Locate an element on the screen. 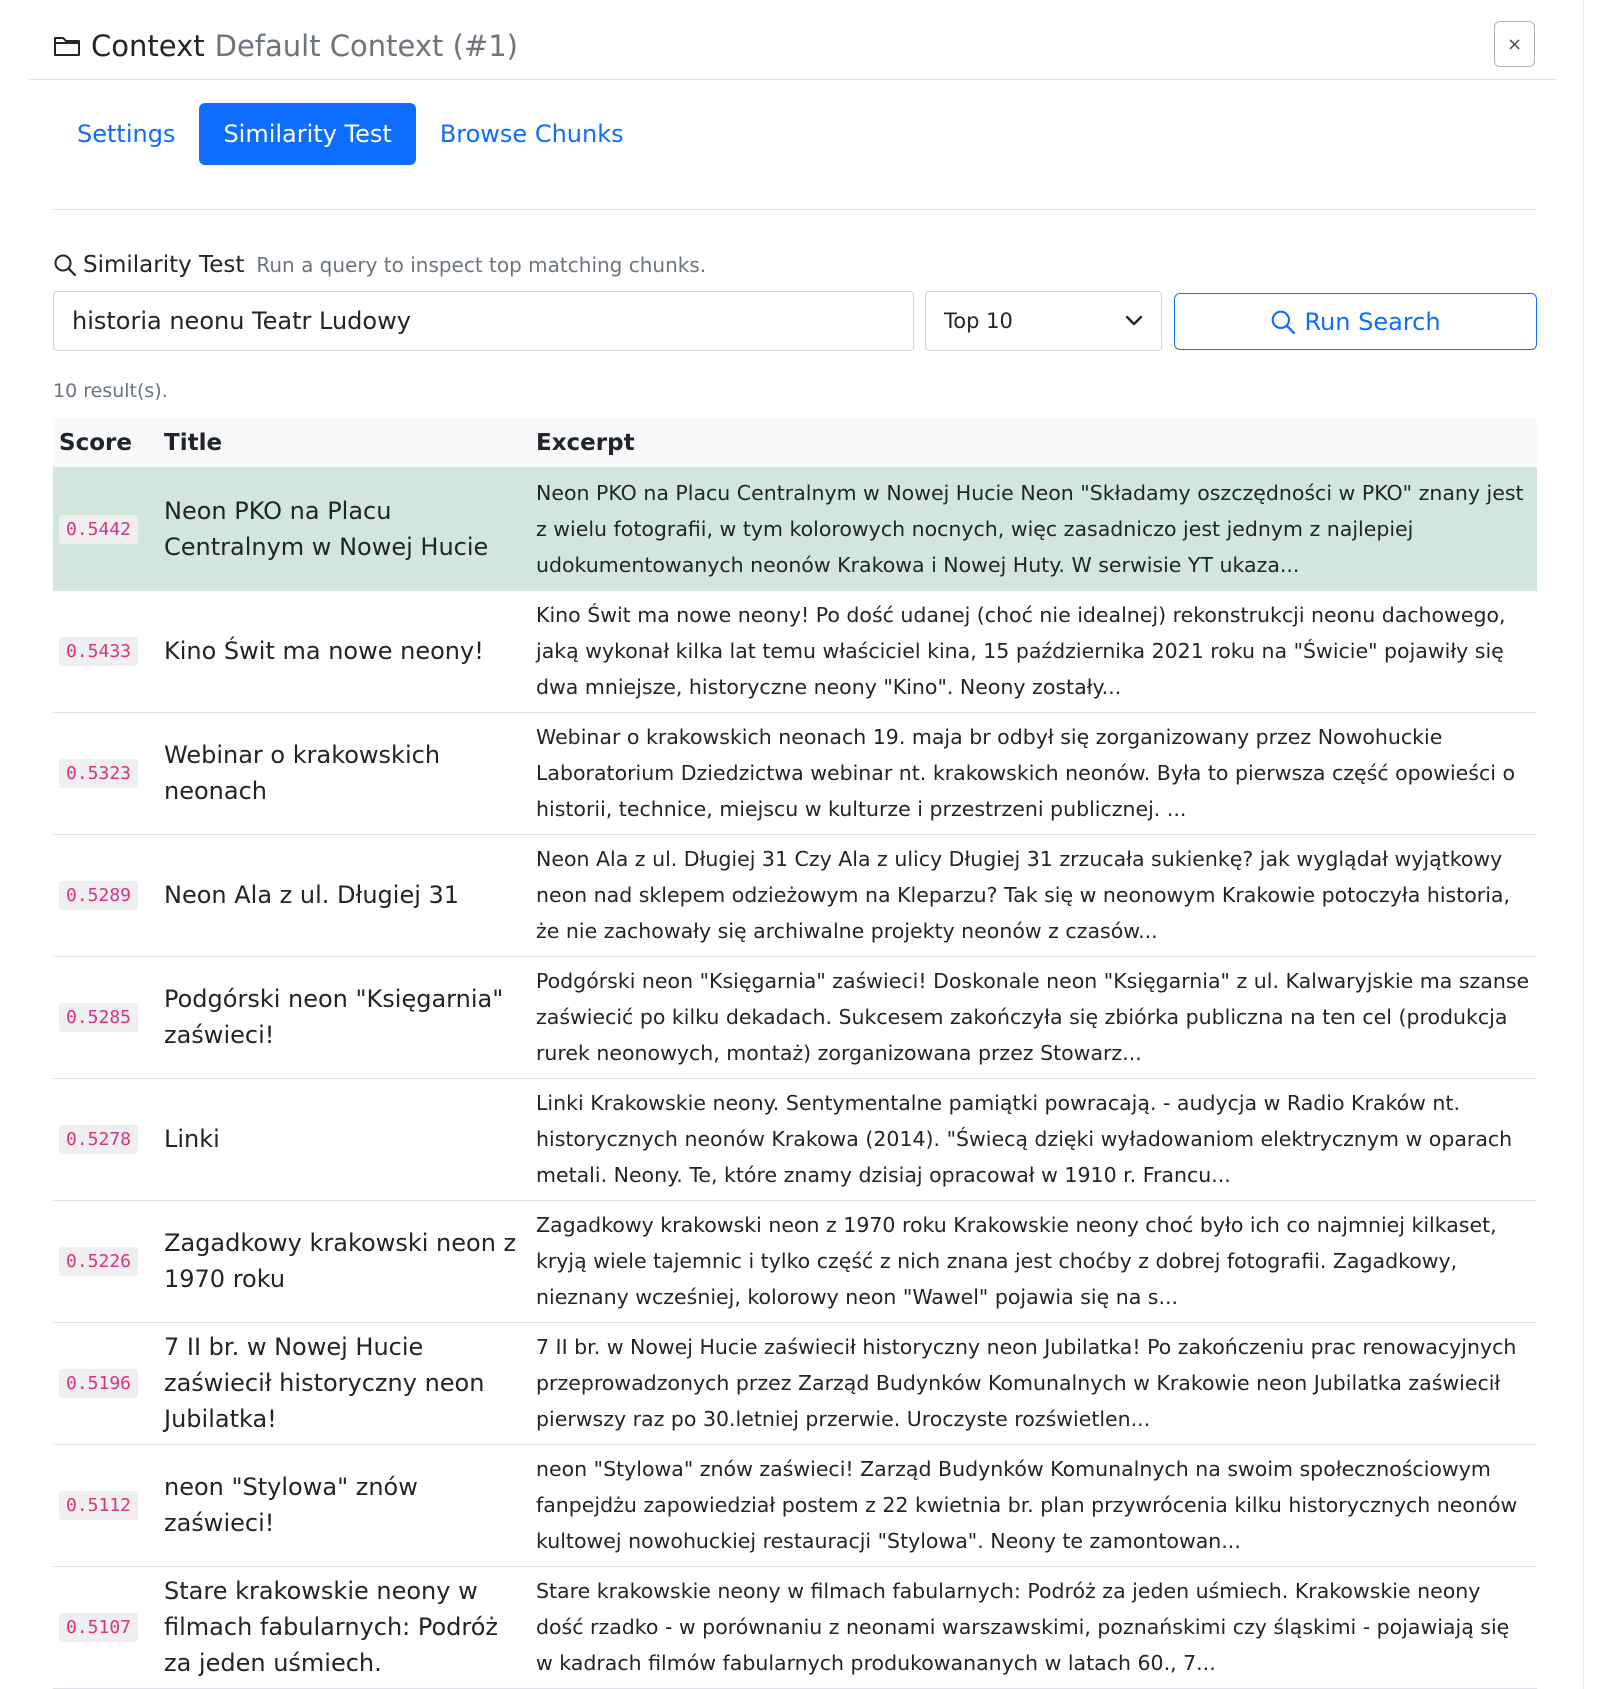 This screenshot has height=1689, width=1599. run-search-label: Run Search is located at coordinates (1372, 321).